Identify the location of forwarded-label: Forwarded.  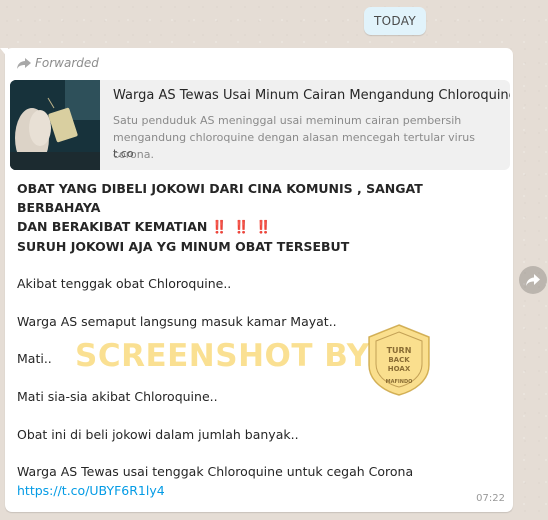
(67, 63).